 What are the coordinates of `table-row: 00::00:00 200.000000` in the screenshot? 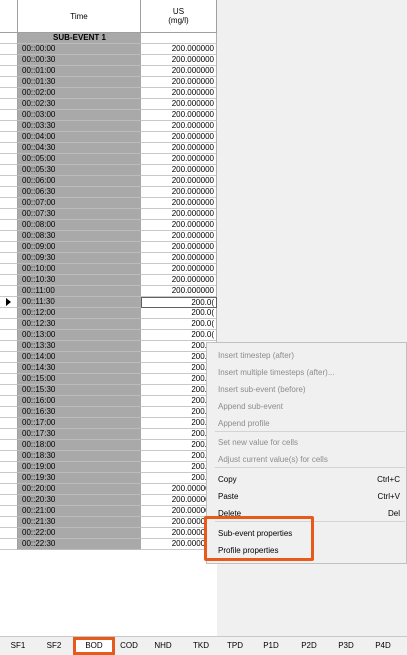 It's located at (108, 49).